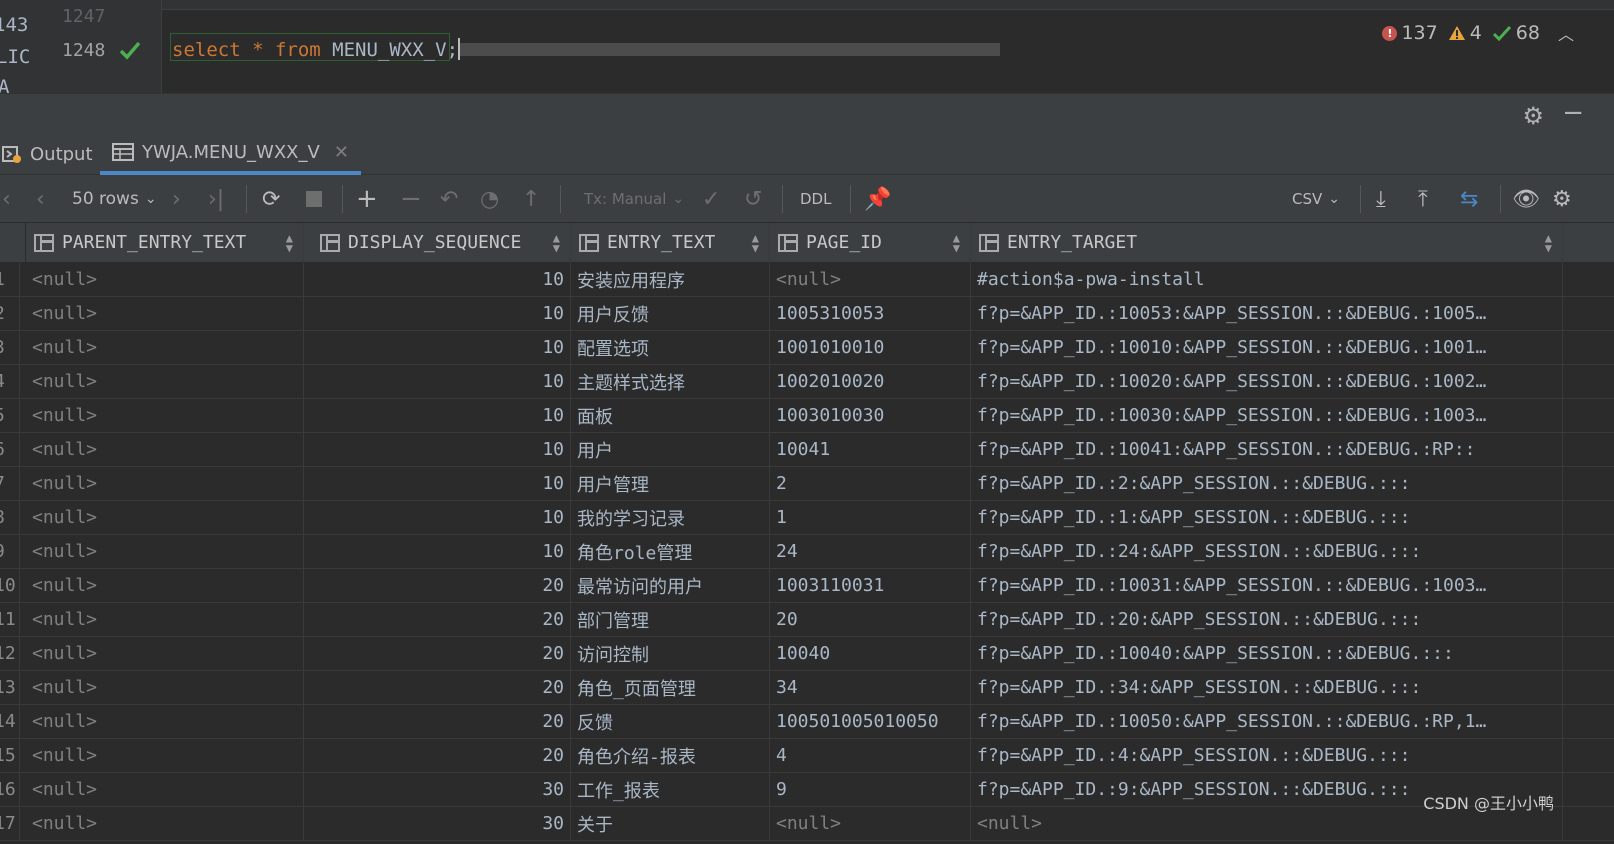 The height and width of the screenshot is (844, 1614). I want to click on export-format-select: CSV ⌄, so click(1316, 199).